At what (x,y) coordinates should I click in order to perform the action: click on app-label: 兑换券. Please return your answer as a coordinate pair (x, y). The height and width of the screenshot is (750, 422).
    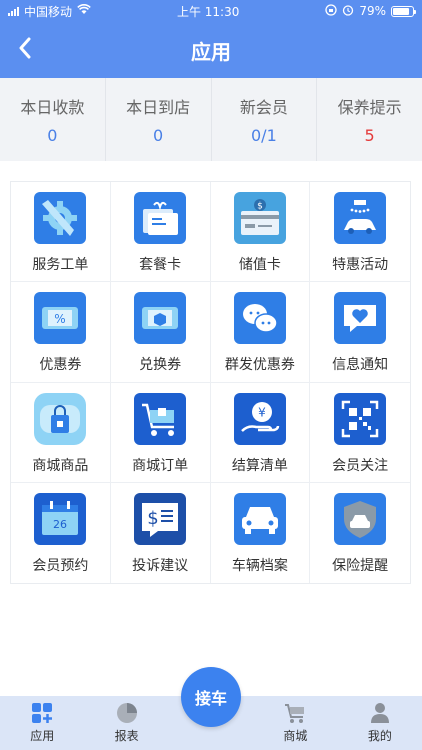
    Looking at the image, I should click on (160, 365).